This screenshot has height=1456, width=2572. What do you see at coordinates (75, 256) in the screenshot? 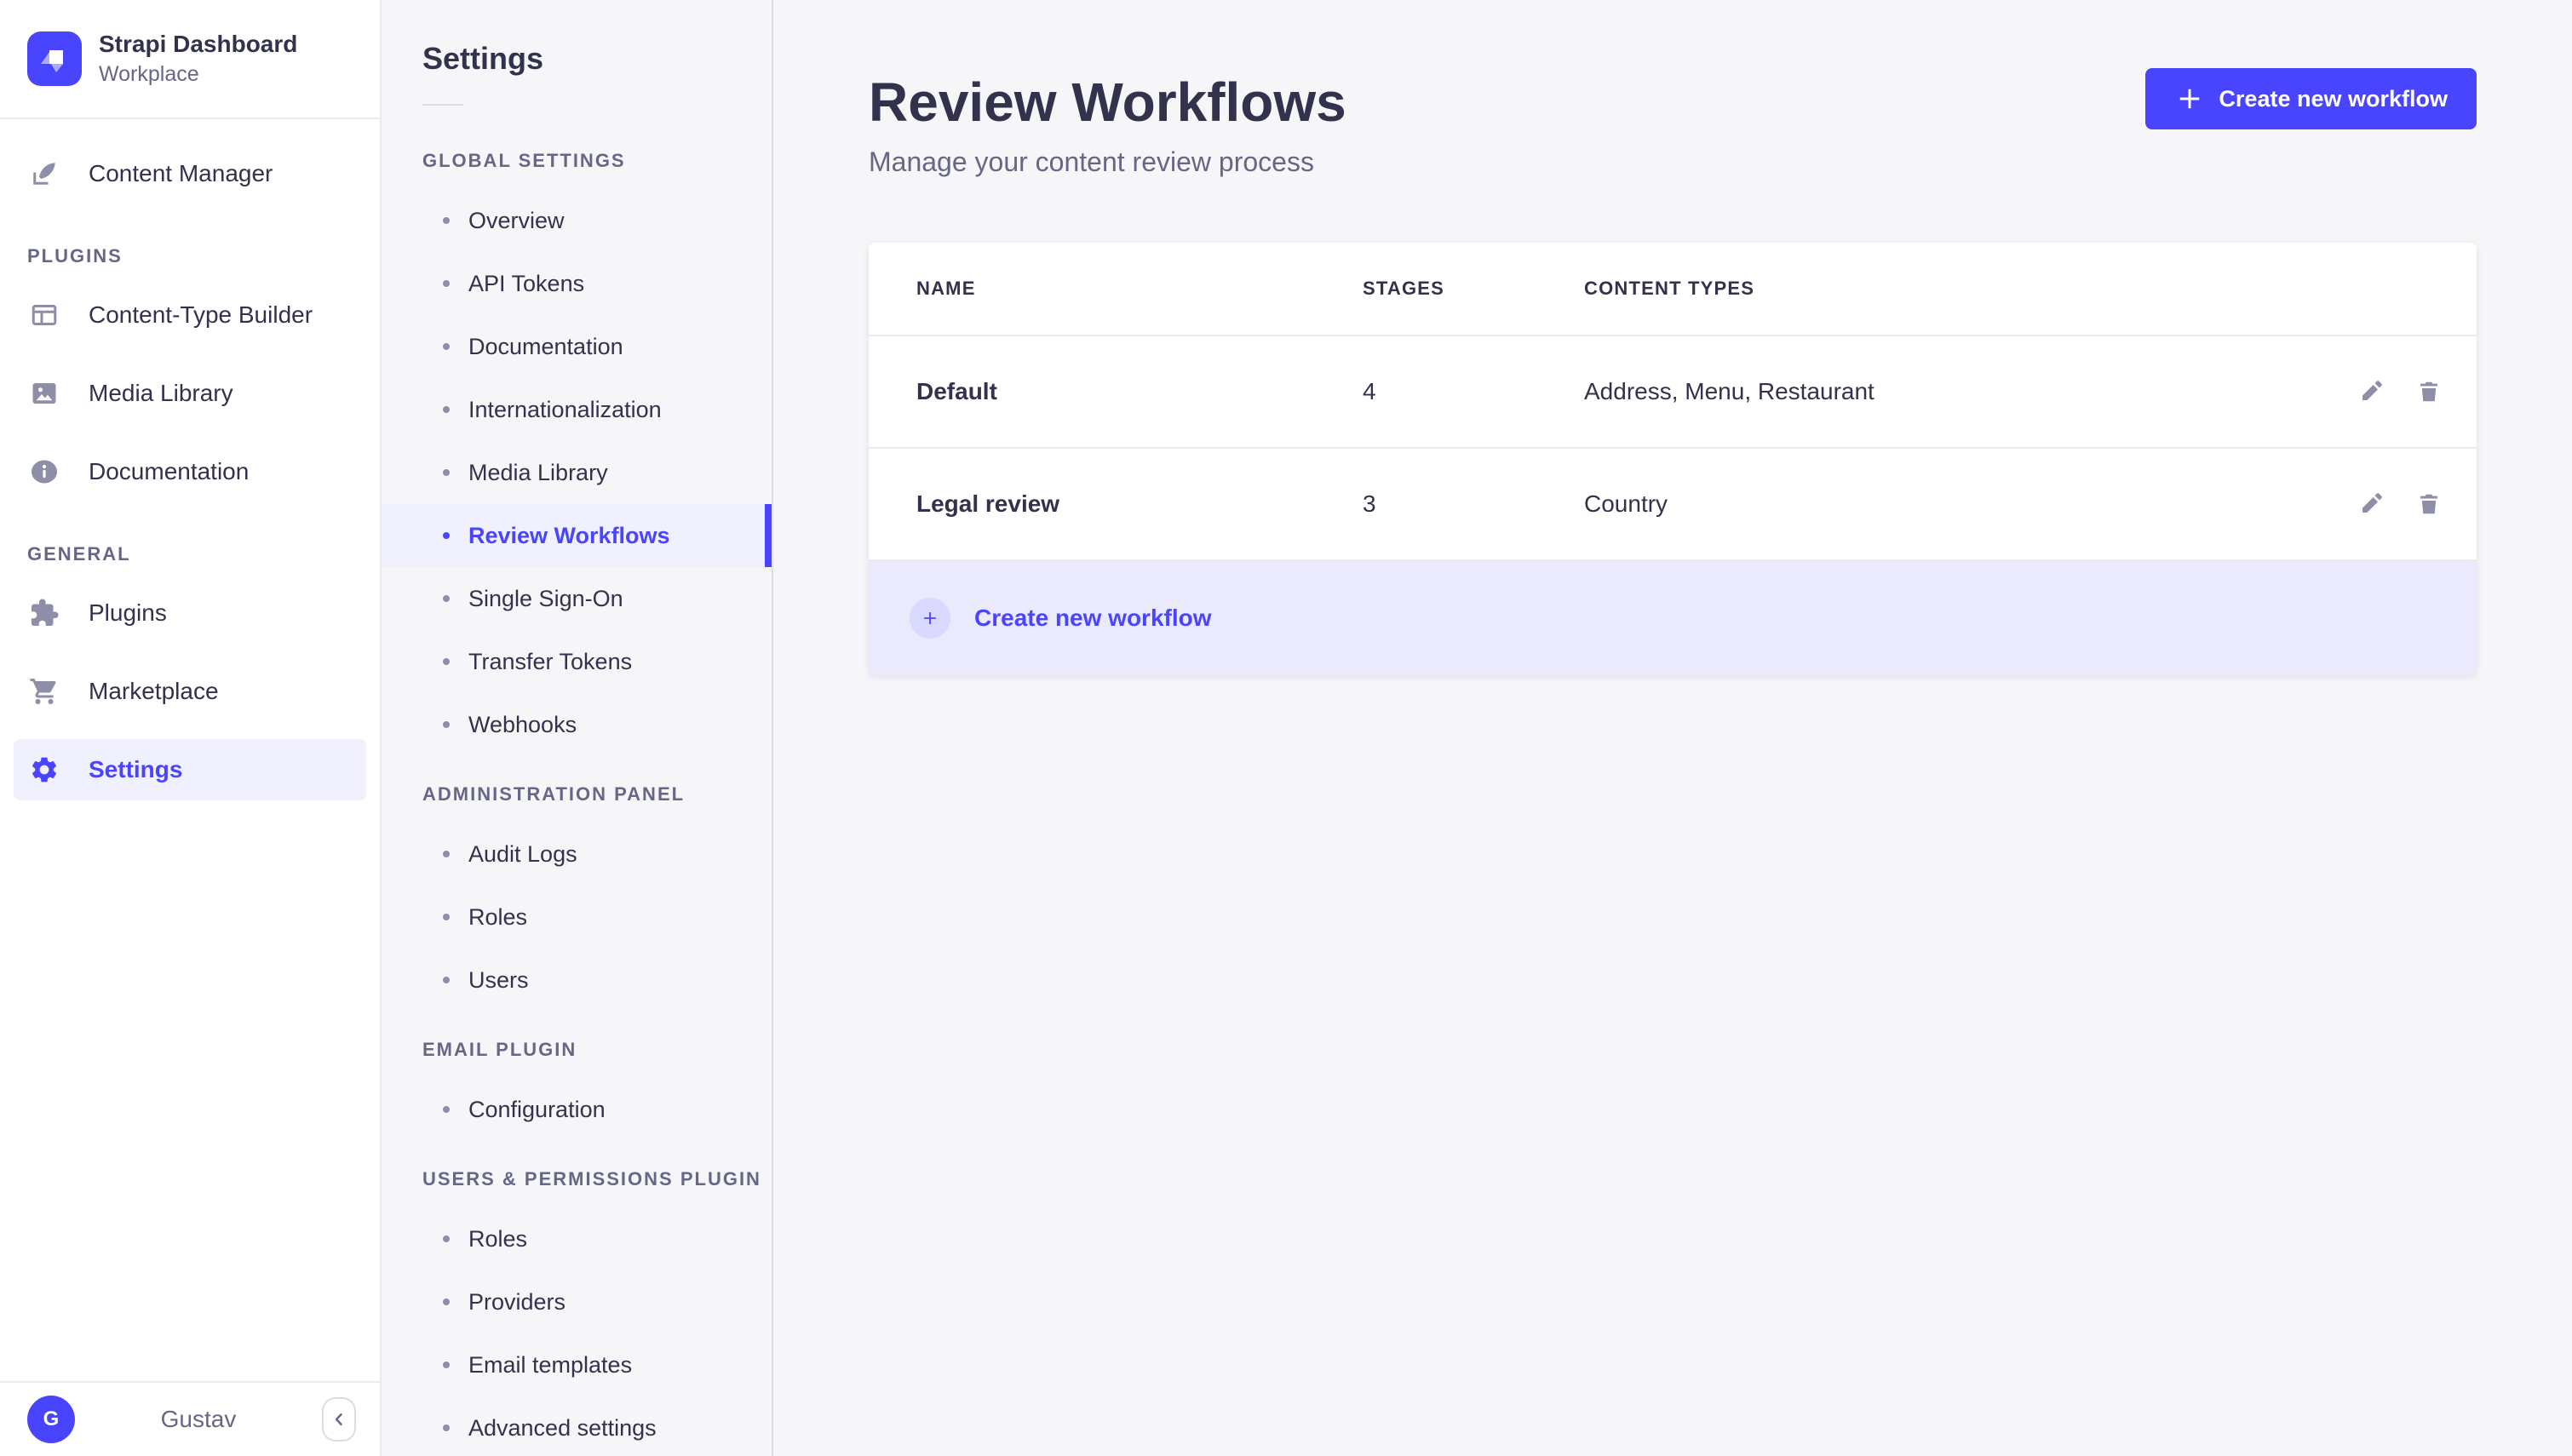
I see `nav-section-plugins: PLUGINS` at bounding box center [75, 256].